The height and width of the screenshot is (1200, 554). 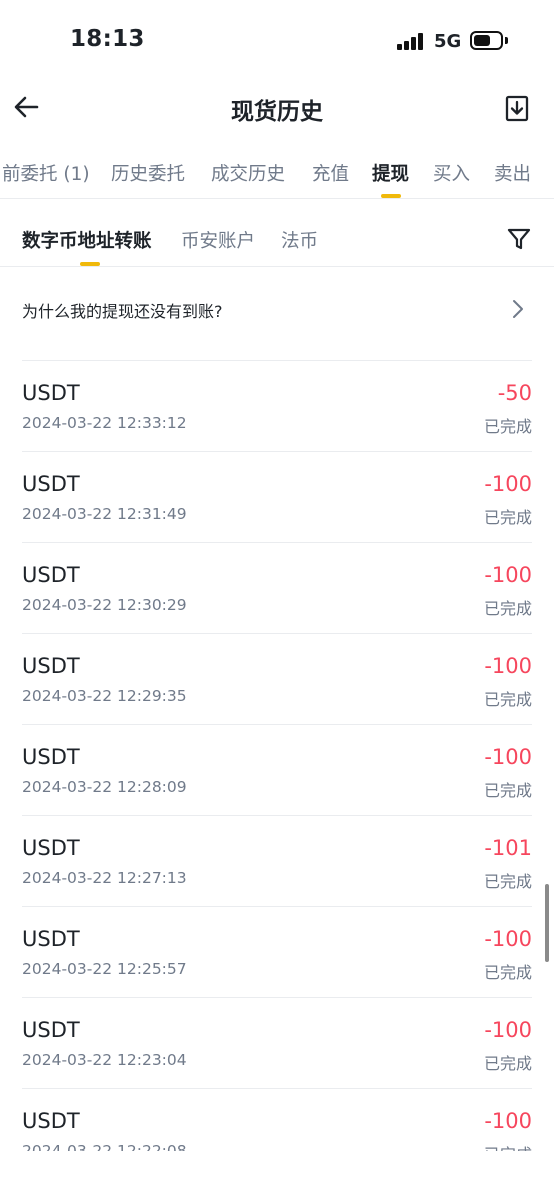 What do you see at coordinates (506, 40) in the screenshot?
I see `battery-cap` at bounding box center [506, 40].